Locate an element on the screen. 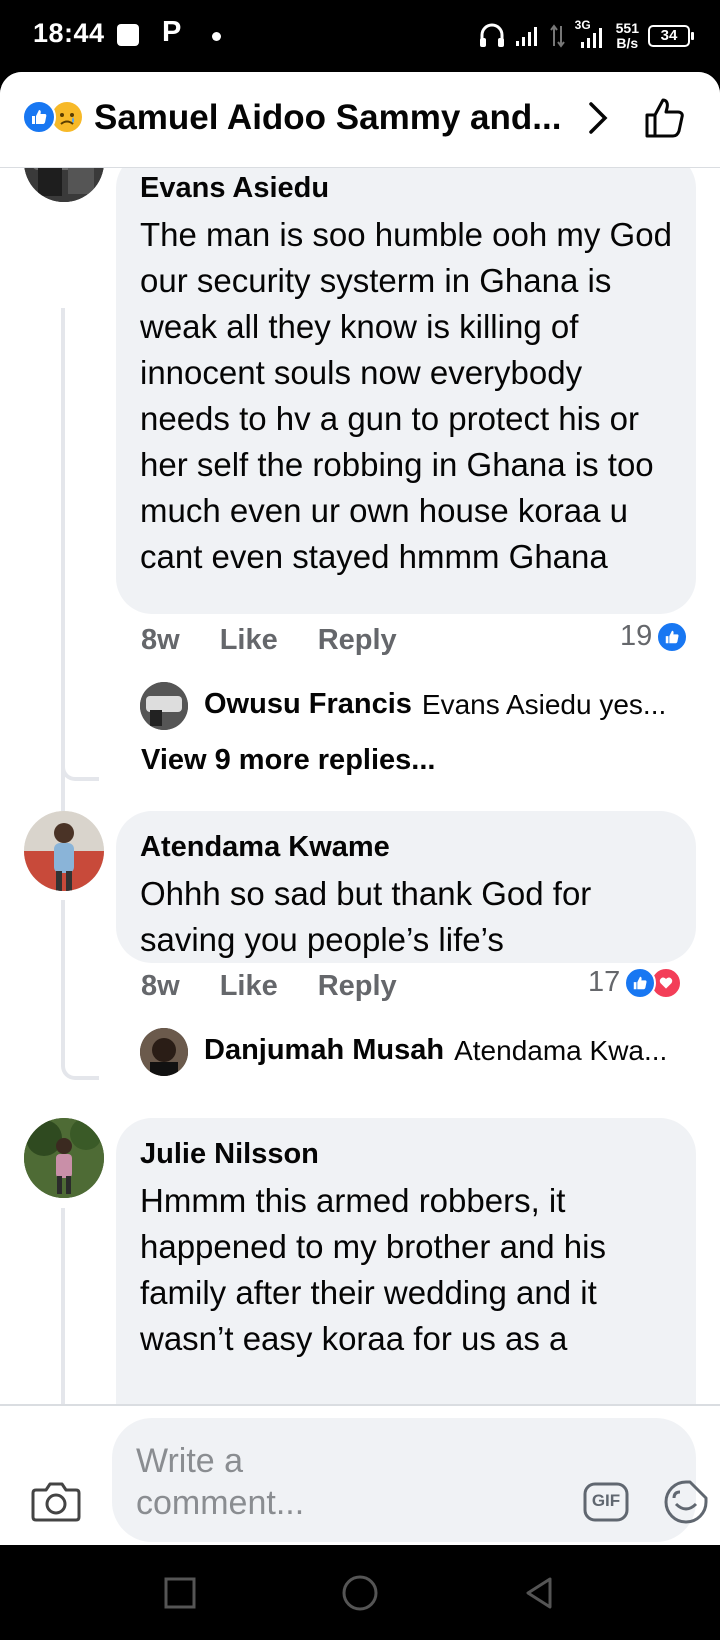 Image resolution: width=720 pixels, height=1640 pixels. comment-author: Atendama Kwame is located at coordinates (406, 847).